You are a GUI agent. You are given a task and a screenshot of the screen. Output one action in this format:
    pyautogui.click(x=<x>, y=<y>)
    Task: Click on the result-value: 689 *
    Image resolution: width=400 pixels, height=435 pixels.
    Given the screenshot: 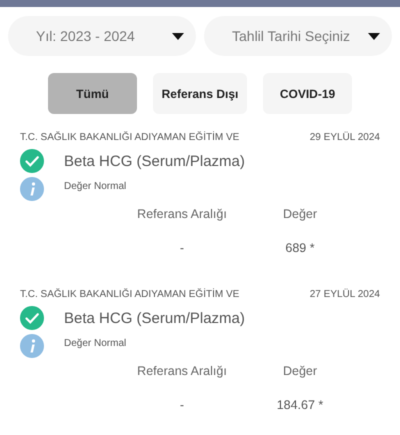 What is the action you would take?
    pyautogui.click(x=300, y=248)
    